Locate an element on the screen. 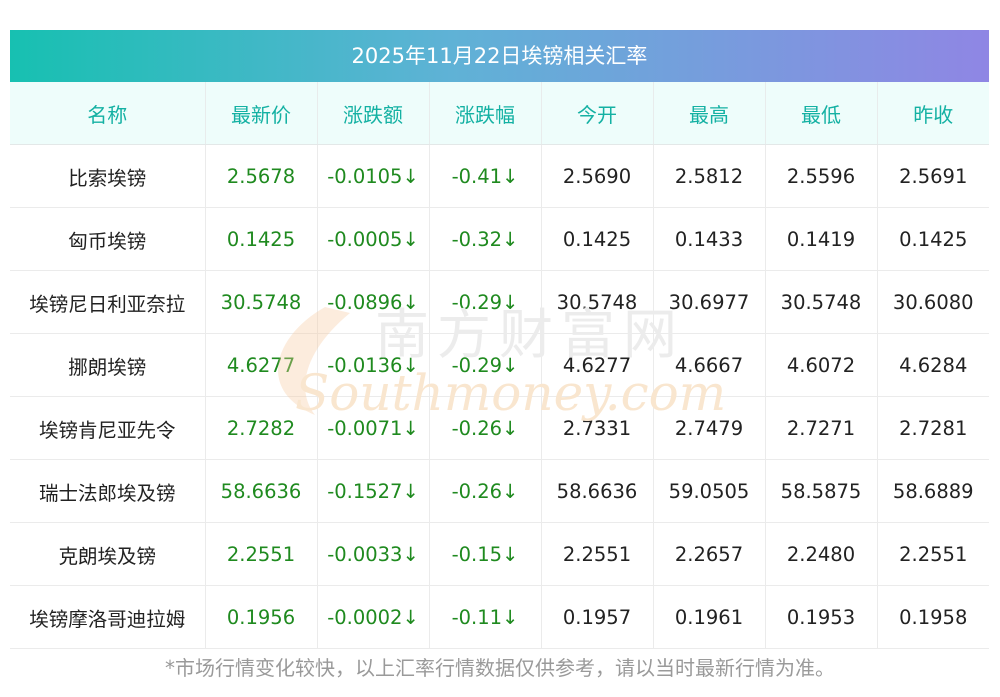 The height and width of the screenshot is (697, 1000). cell-latest: 2.5678 is located at coordinates (261, 176).